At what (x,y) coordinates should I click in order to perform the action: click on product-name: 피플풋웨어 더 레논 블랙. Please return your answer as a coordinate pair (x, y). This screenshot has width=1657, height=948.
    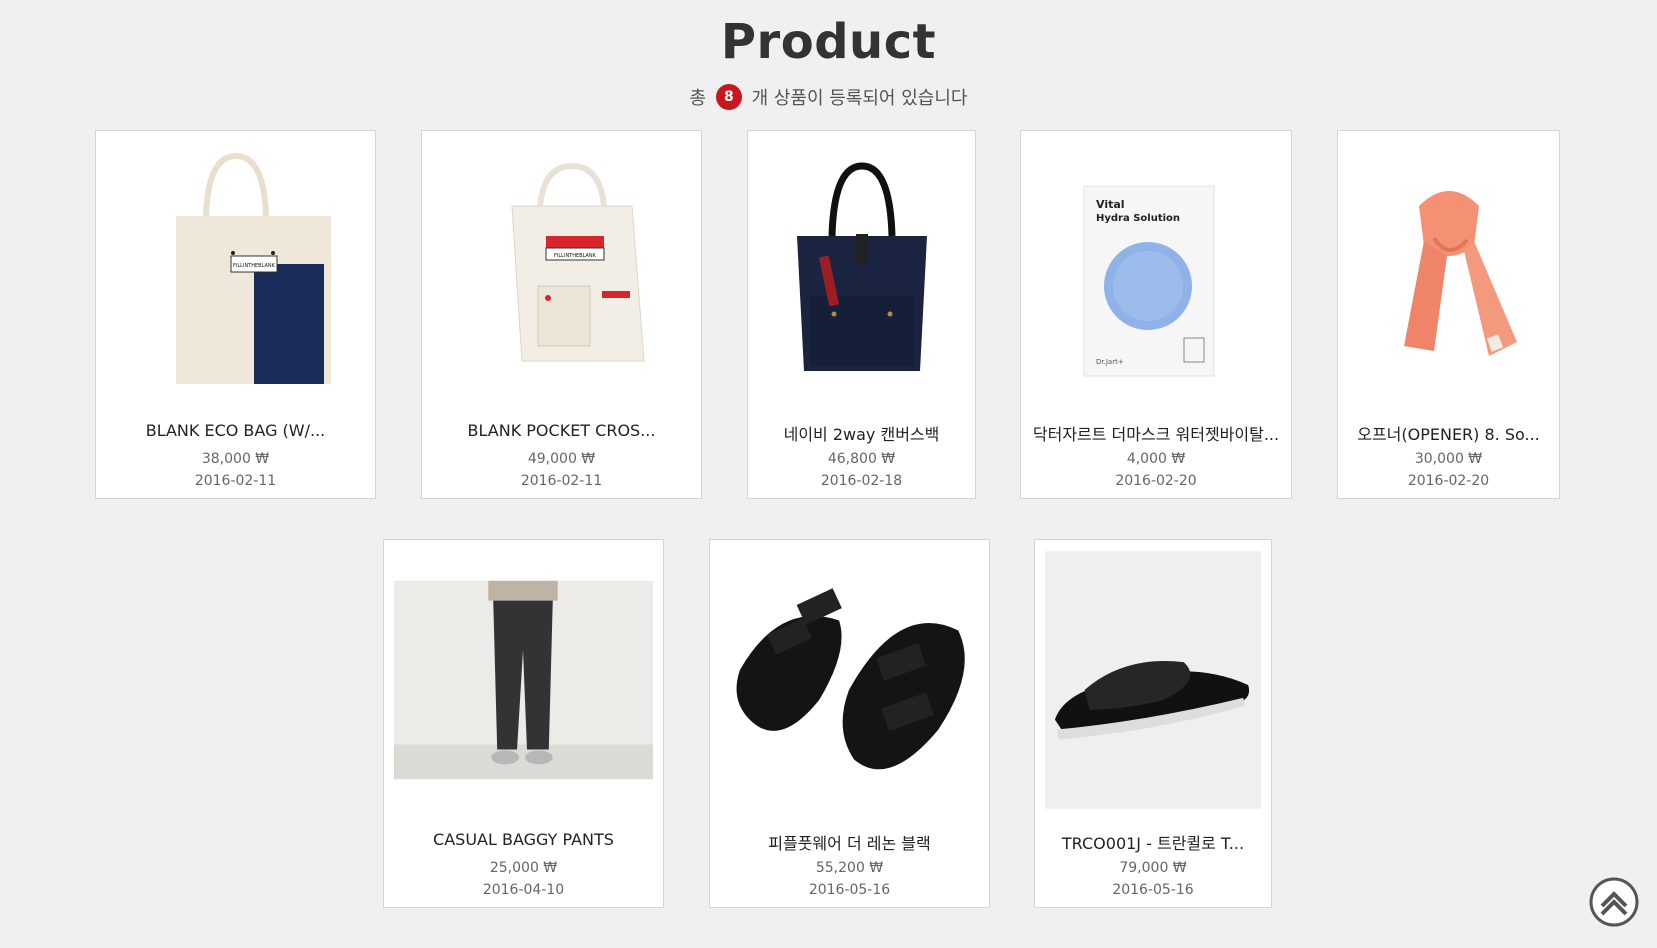
    Looking at the image, I should click on (849, 842).